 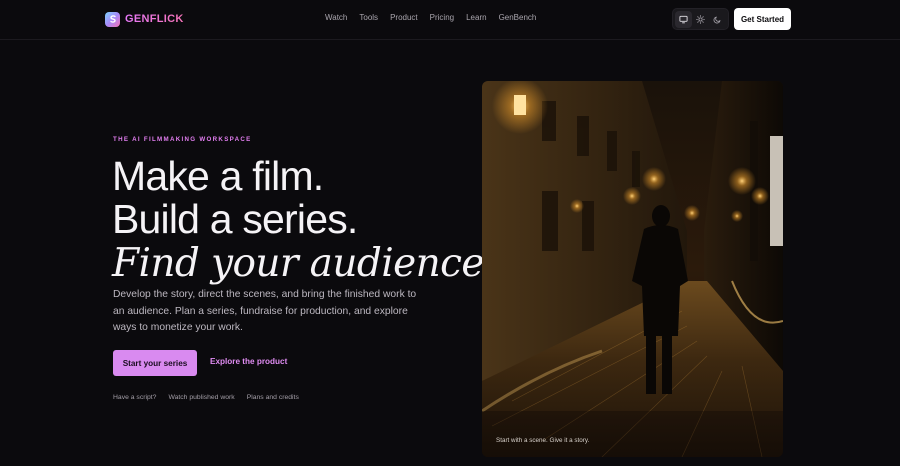 What do you see at coordinates (404, 17) in the screenshot?
I see `nav-link-product: Product` at bounding box center [404, 17].